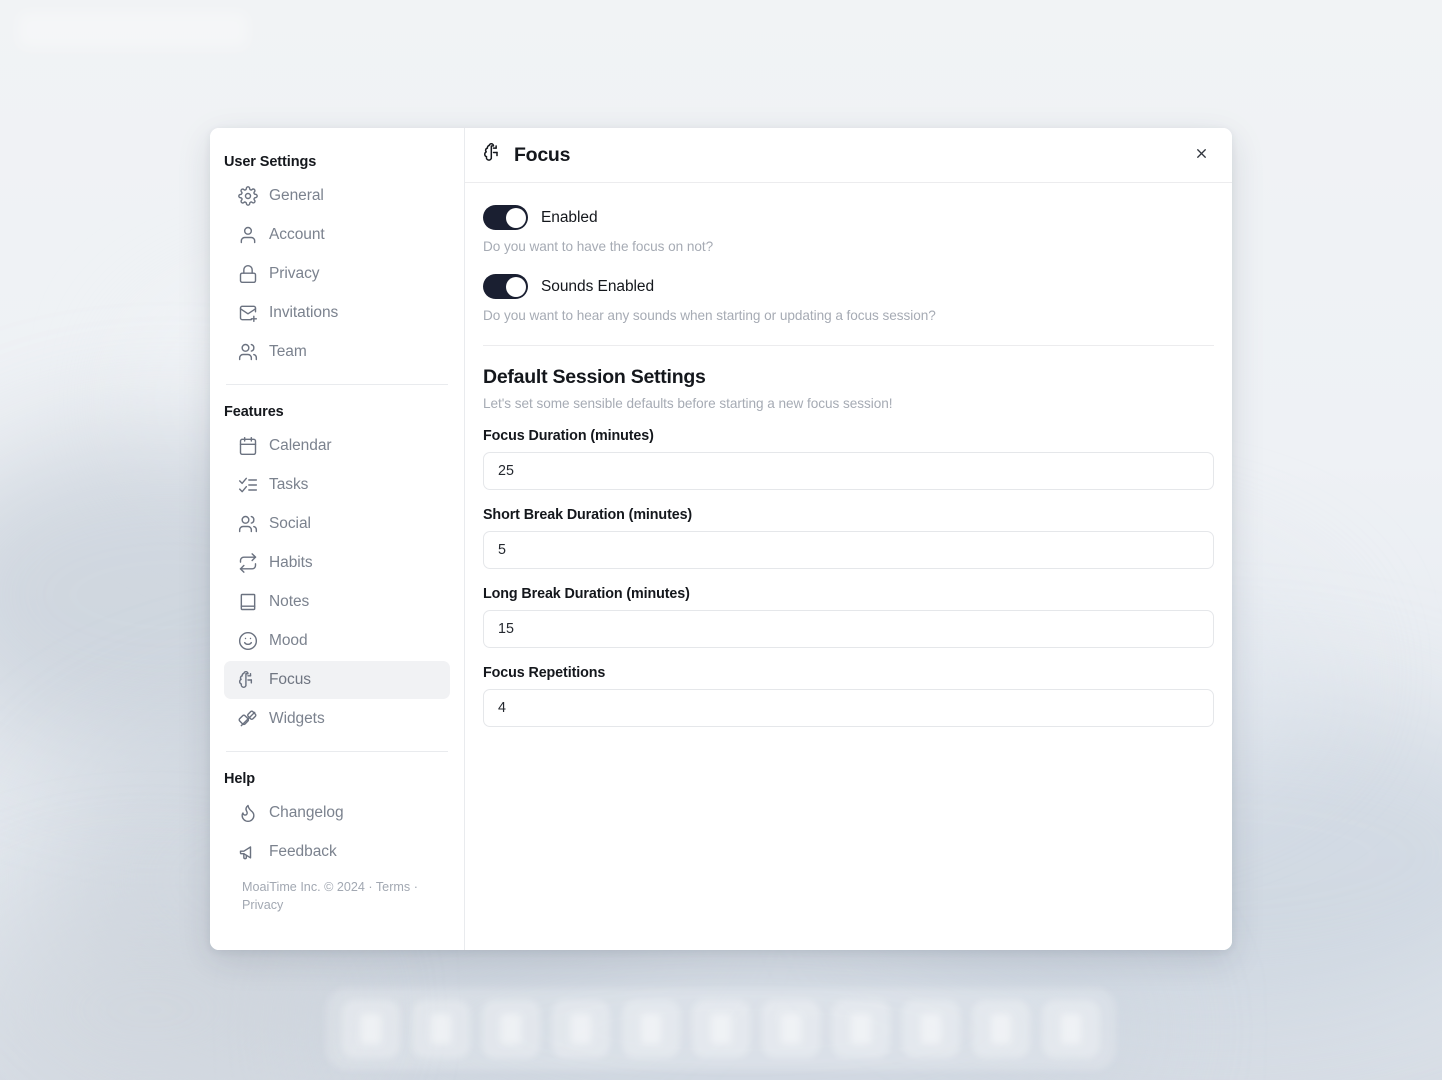 This screenshot has width=1442, height=1080. What do you see at coordinates (289, 601) in the screenshot?
I see `sidebar-item-label: Notes` at bounding box center [289, 601].